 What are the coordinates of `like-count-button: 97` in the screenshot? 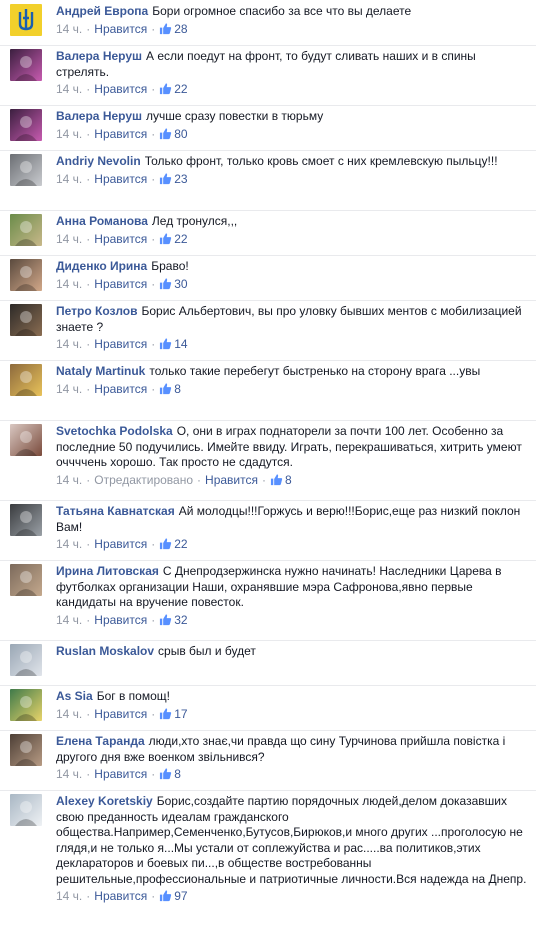 It's located at (173, 896).